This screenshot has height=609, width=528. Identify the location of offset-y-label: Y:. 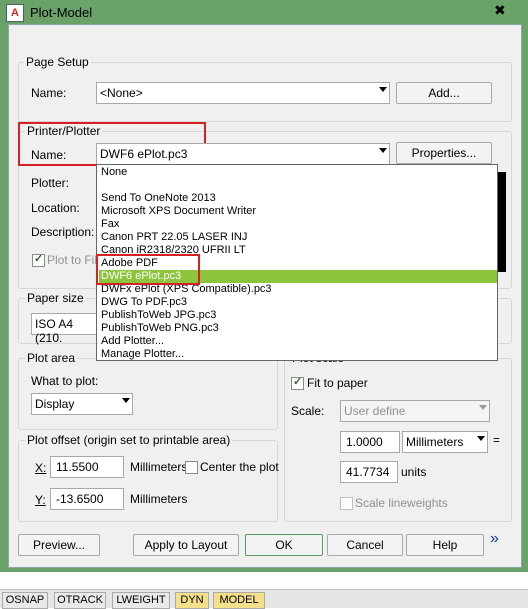
(40, 500).